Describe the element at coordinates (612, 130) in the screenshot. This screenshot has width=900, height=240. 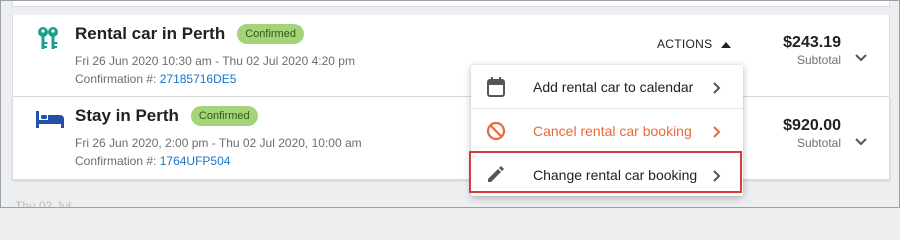
I see `menu-item-label: Cancel rental car booking` at that location.